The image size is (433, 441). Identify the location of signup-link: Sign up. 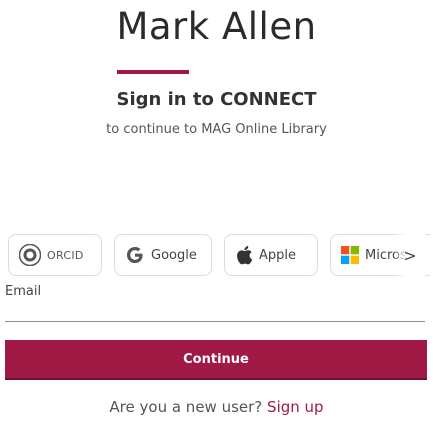
(295, 407).